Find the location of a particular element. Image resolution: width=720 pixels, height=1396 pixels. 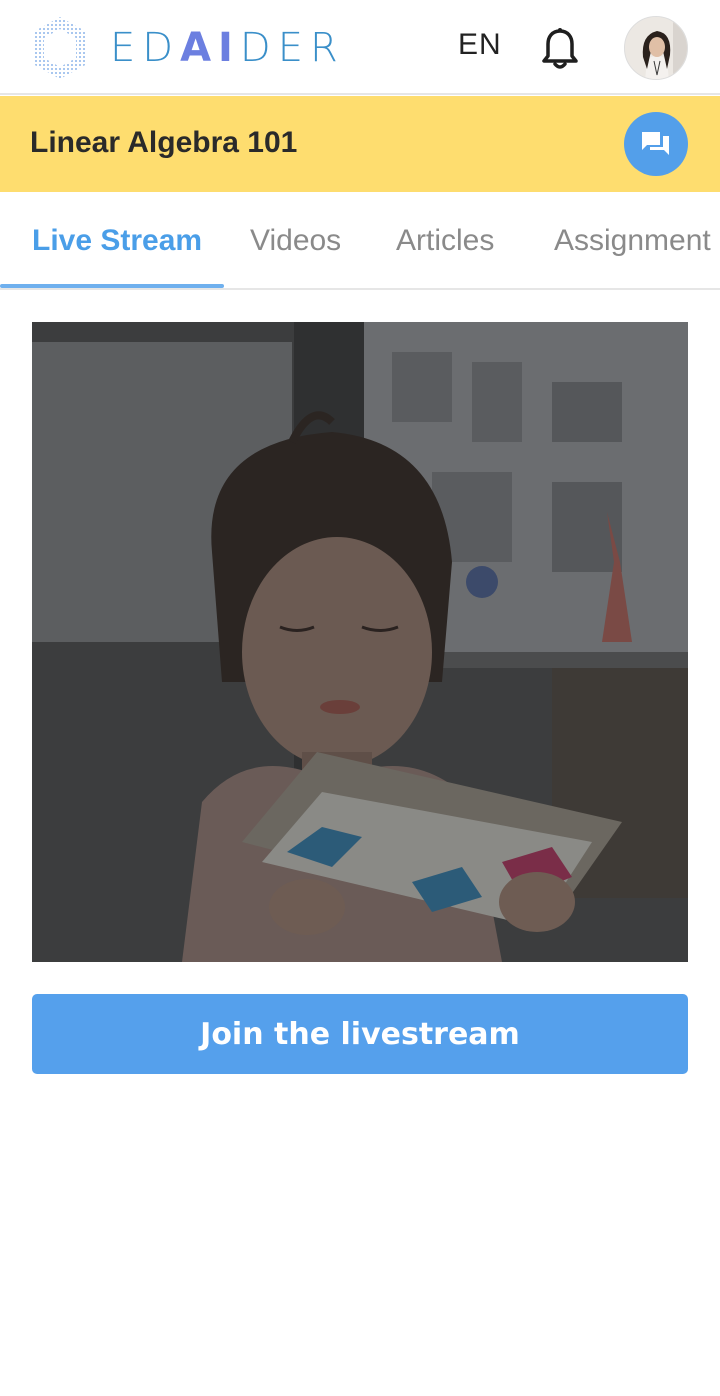

brand-logo: EDAIDER is located at coordinates (195, 48).